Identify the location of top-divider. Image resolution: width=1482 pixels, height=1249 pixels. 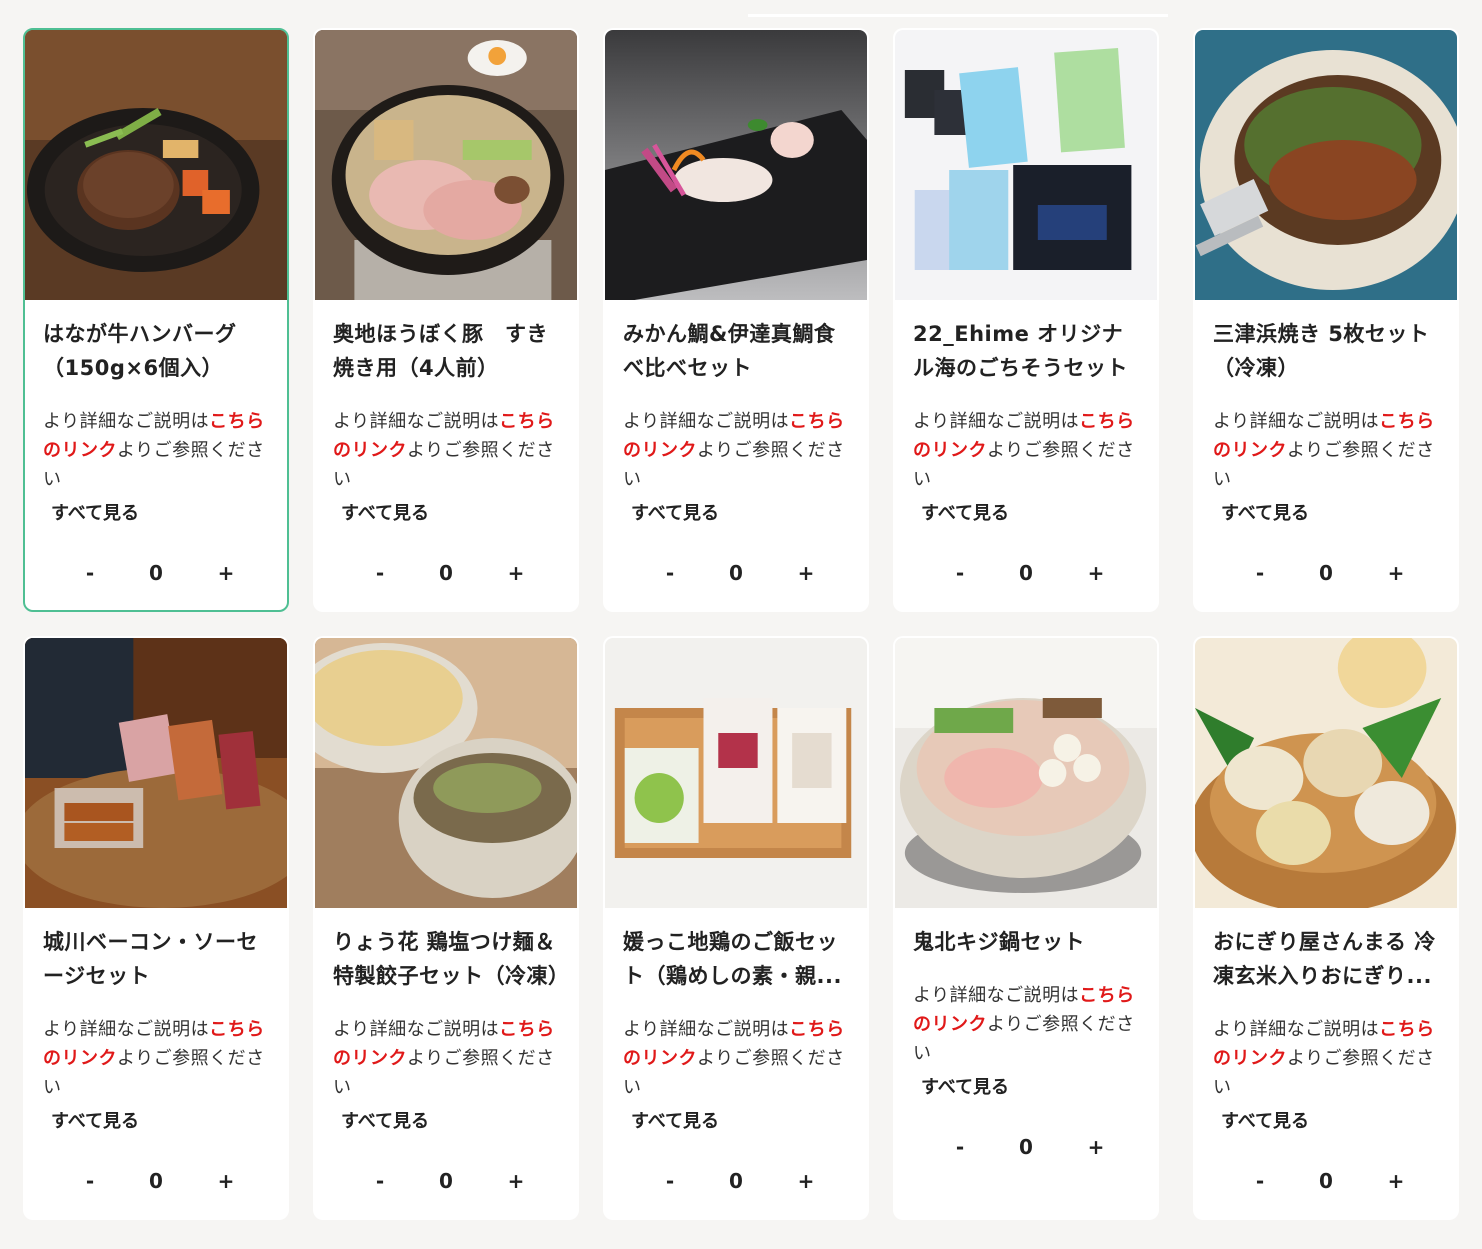
(958, 15).